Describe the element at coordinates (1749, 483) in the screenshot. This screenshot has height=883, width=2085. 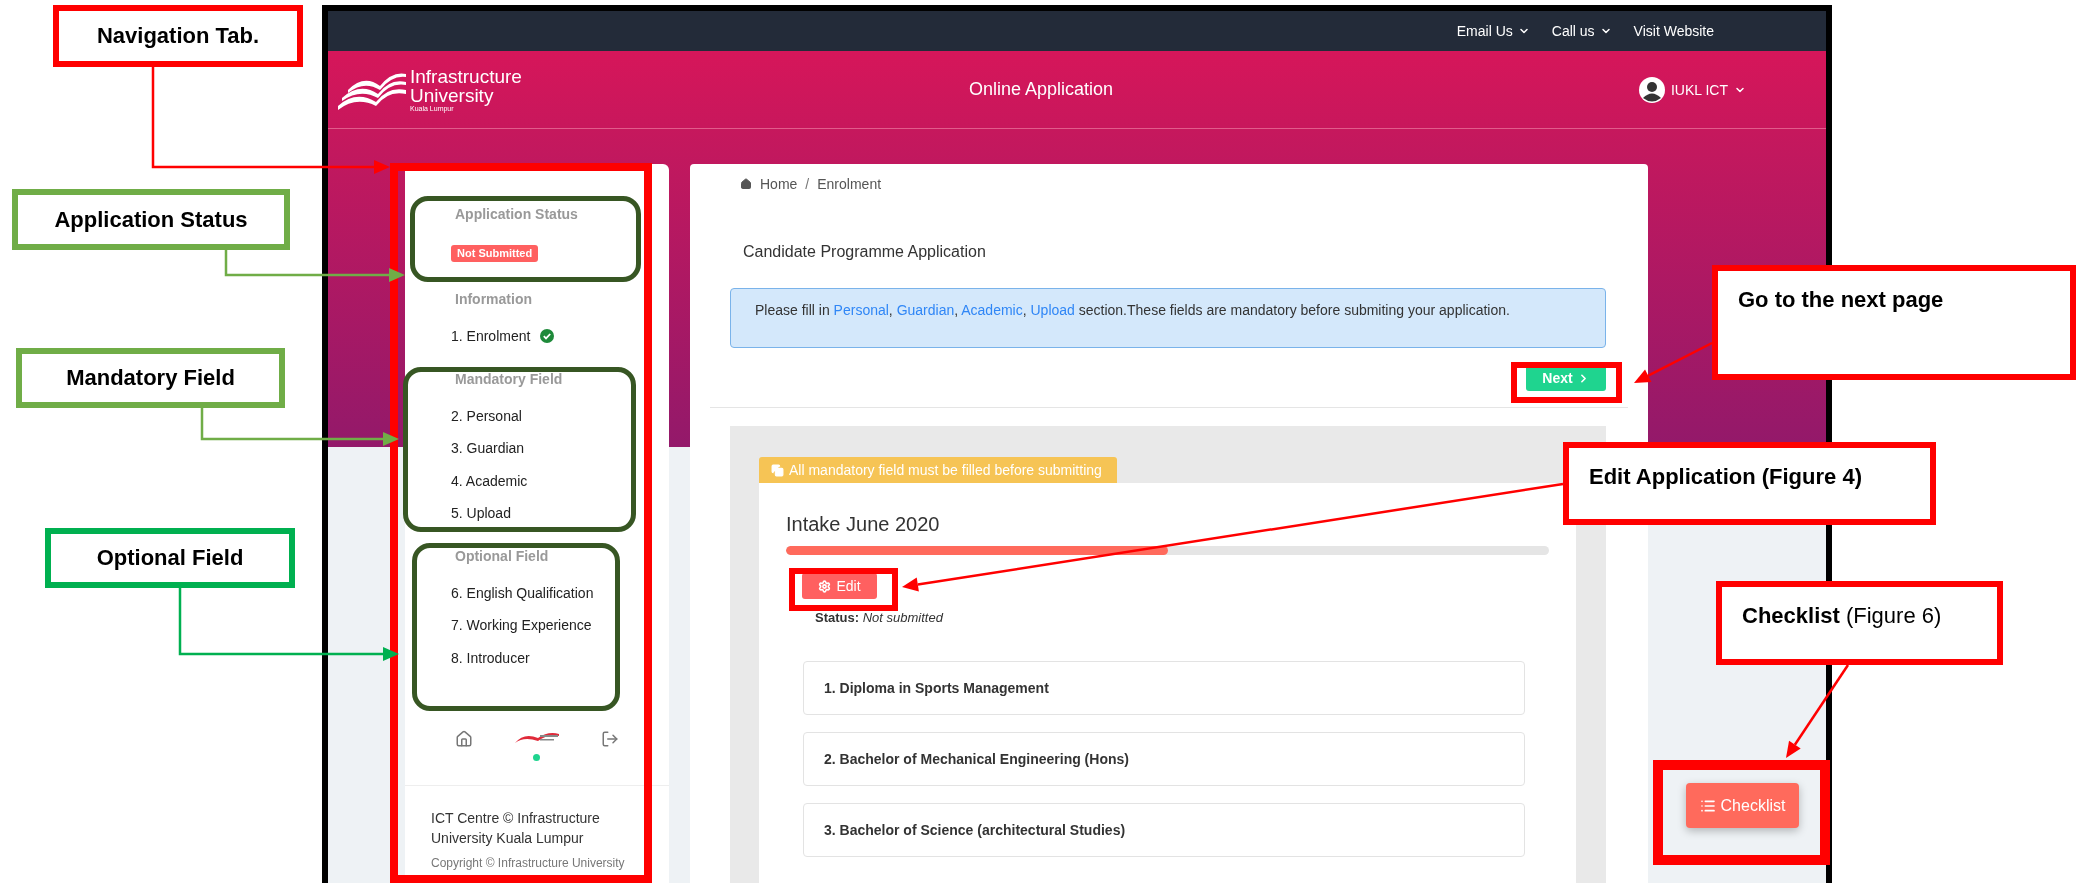
I see `callout-label: Edit Application (Figure 4)` at that location.